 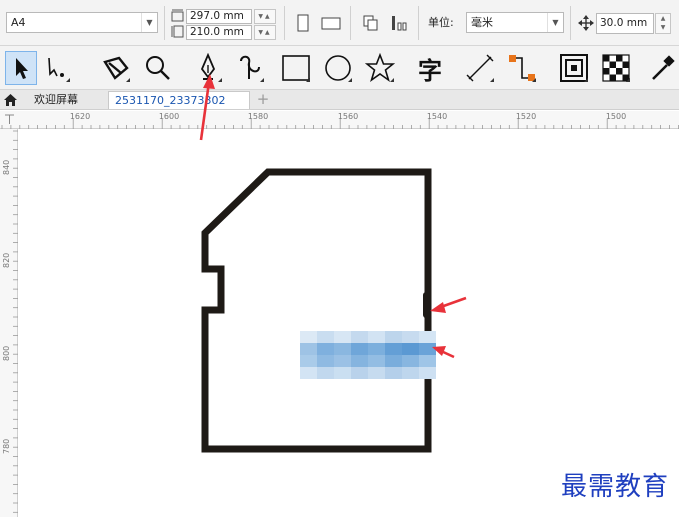 What do you see at coordinates (82, 22) in the screenshot?
I see `page-size-select: A4 ▼` at bounding box center [82, 22].